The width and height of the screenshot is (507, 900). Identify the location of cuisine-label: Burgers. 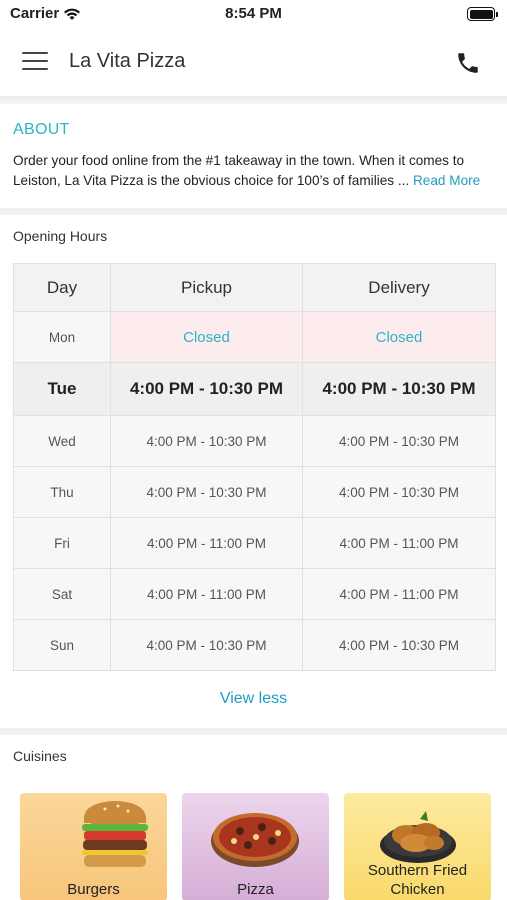
(93, 889).